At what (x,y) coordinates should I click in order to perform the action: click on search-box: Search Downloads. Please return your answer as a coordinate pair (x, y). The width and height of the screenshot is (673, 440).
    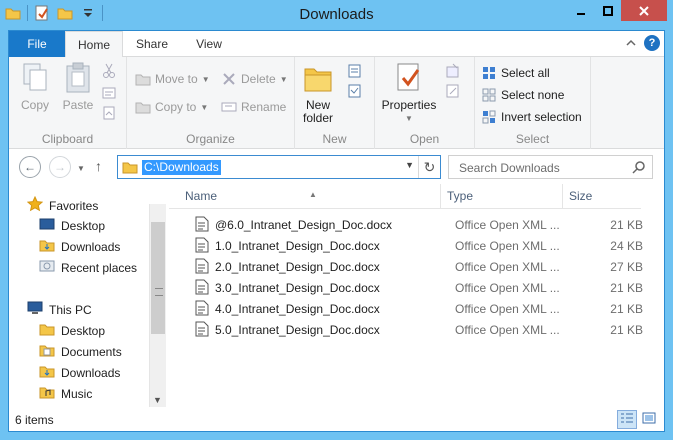
    Looking at the image, I should click on (550, 167).